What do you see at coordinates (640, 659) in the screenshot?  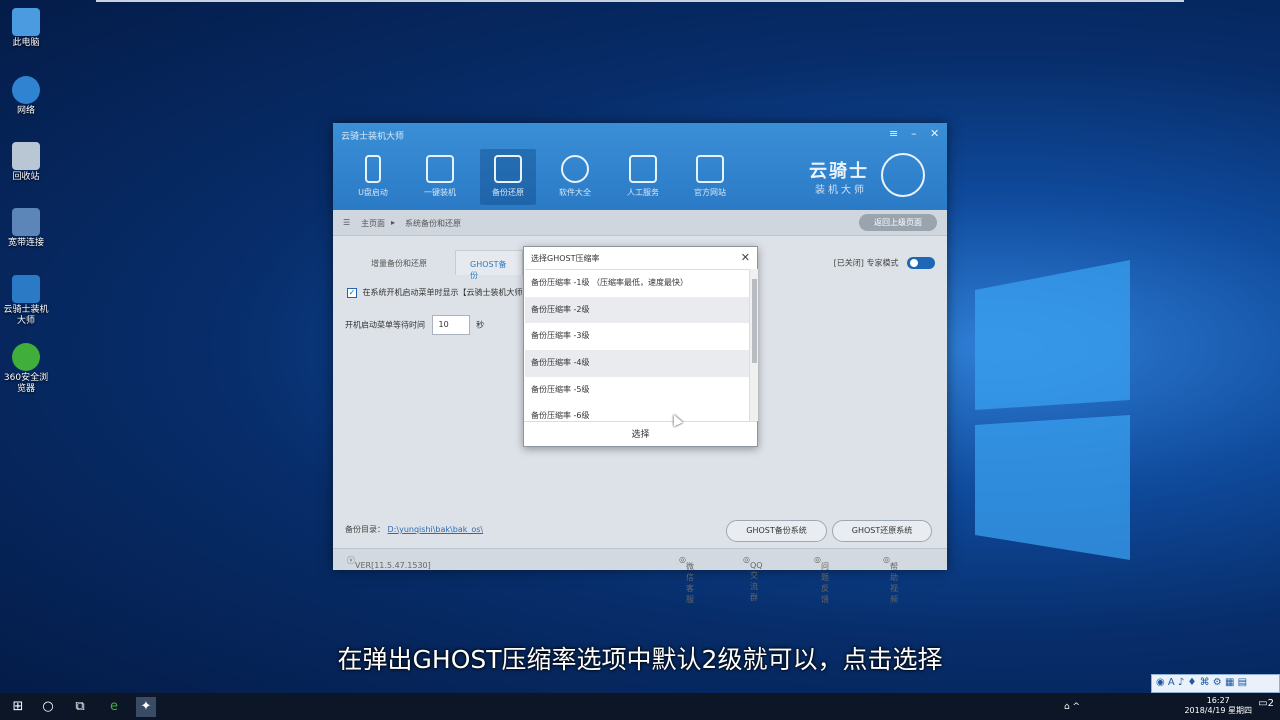 I see `video-subtitle: 在弹出GHOST压缩率选项中默认2级就可以，点击选择` at bounding box center [640, 659].